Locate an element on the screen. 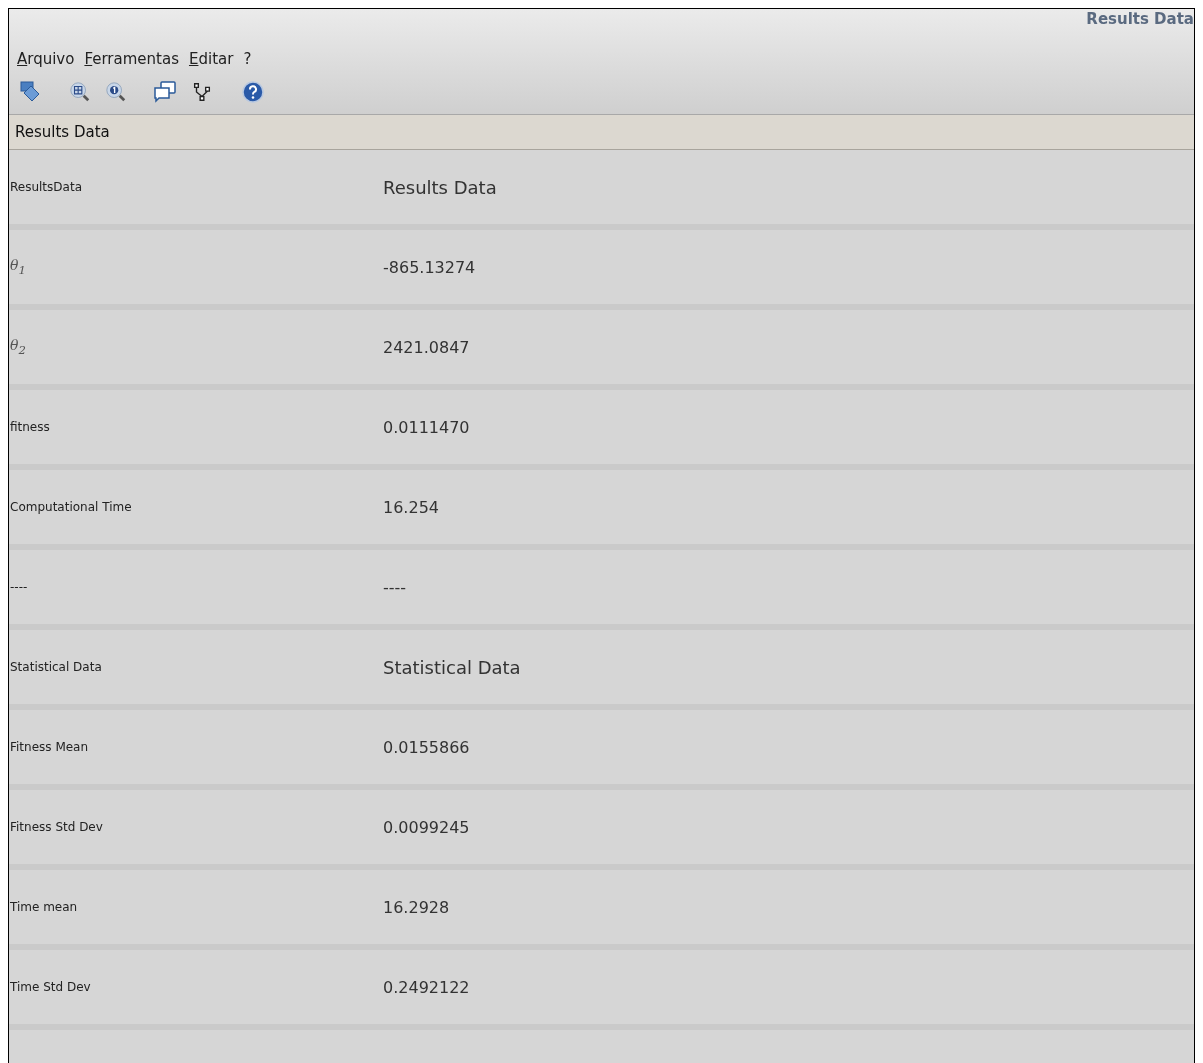 The height and width of the screenshot is (1063, 1203). field-value: 0.0099245 is located at coordinates (426, 827).